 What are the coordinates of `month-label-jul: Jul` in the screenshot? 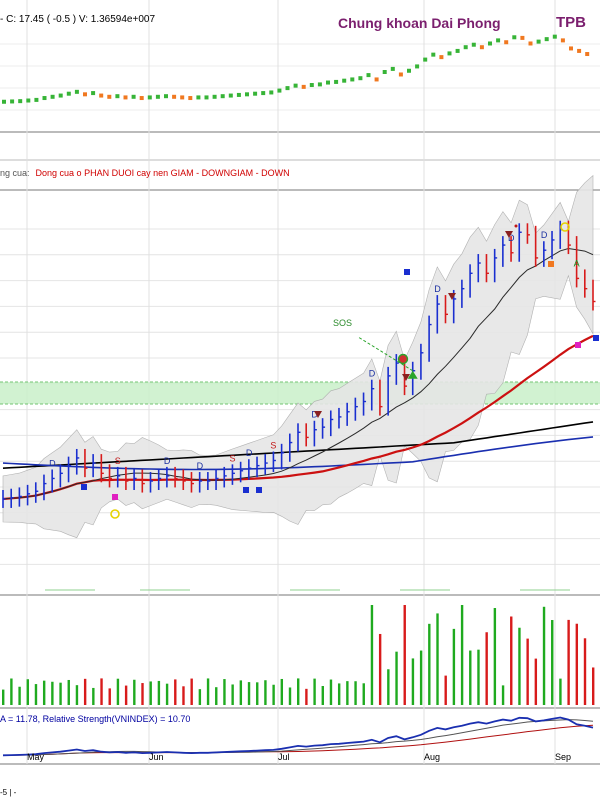 It's located at (284, 757).